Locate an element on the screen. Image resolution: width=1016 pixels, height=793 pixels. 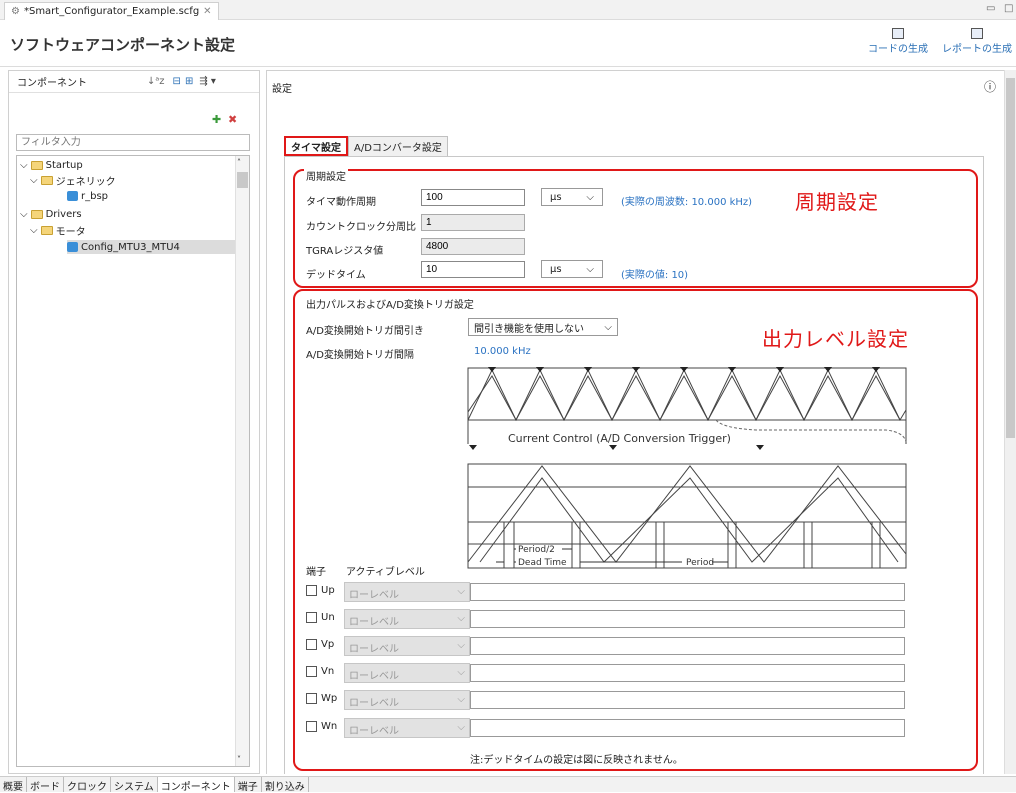
output-annotation: 出力レベル設定 is located at coordinates (835, 339).